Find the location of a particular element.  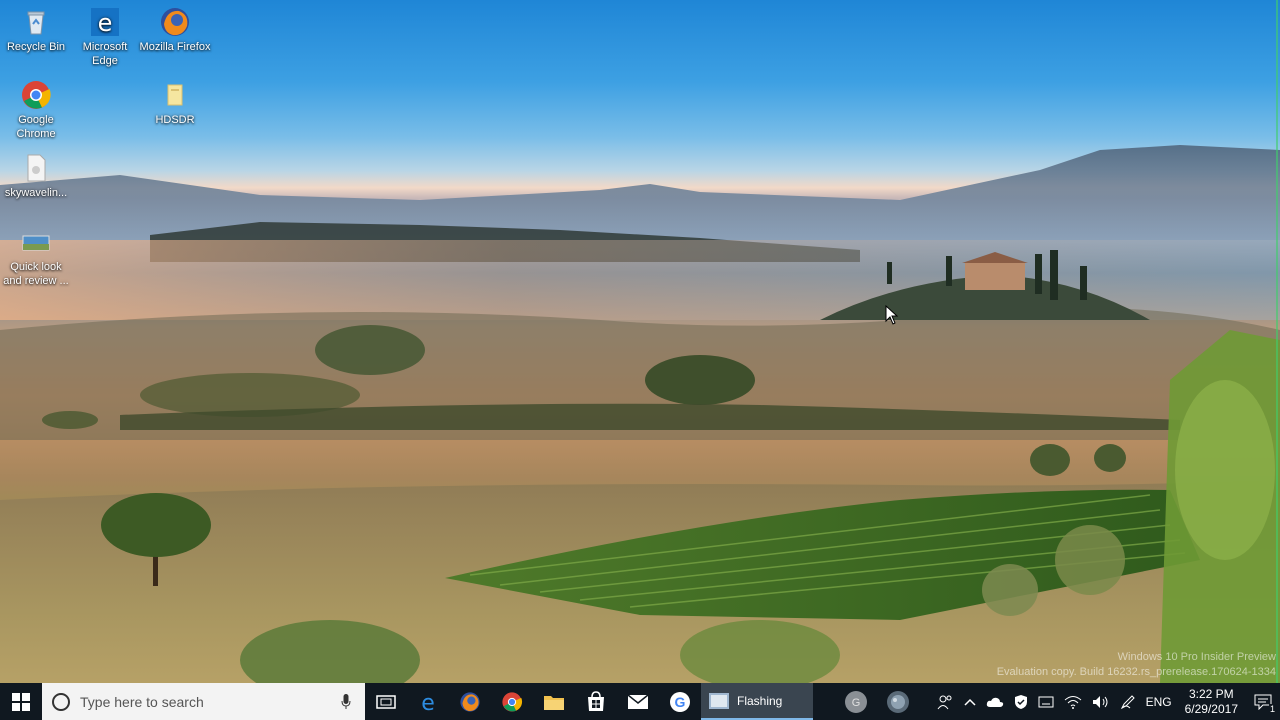

globe-app-icon is located at coordinates (898, 701).